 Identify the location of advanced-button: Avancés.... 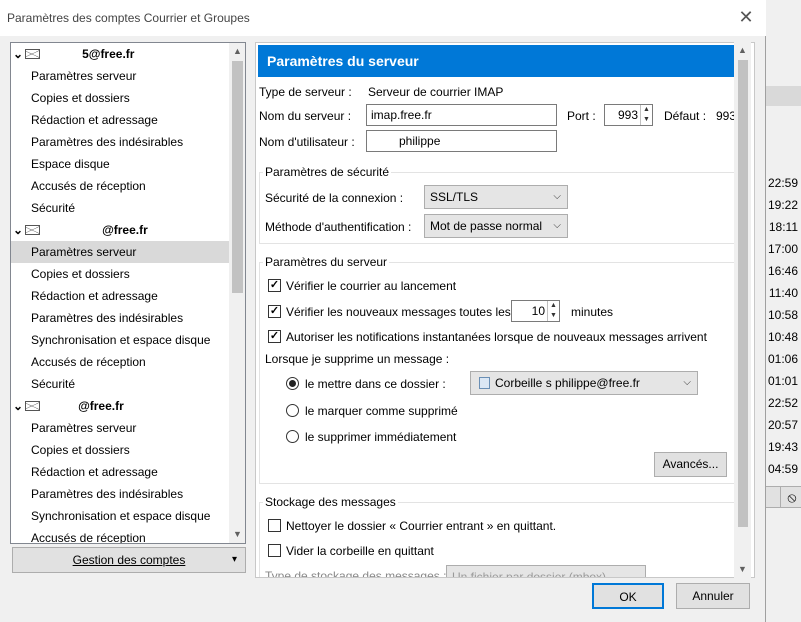
(690, 464).